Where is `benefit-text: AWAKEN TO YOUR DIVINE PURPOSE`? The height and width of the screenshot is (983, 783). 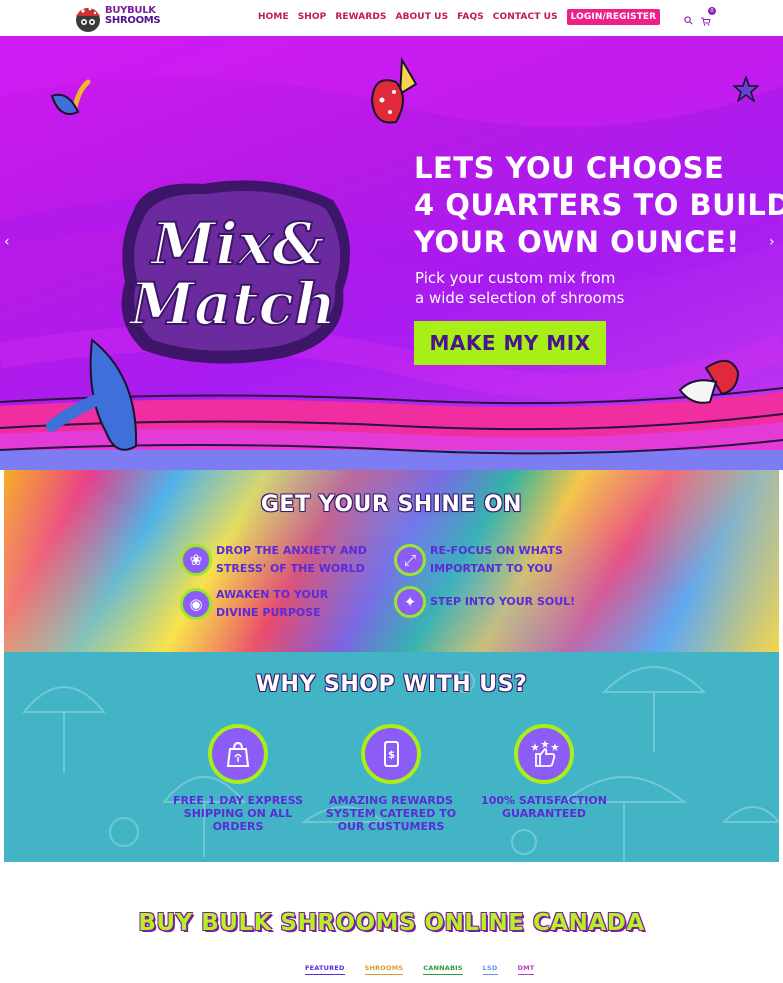
benefit-text: AWAKEN TO YOUR DIVINE PURPOSE is located at coordinates (296, 604).